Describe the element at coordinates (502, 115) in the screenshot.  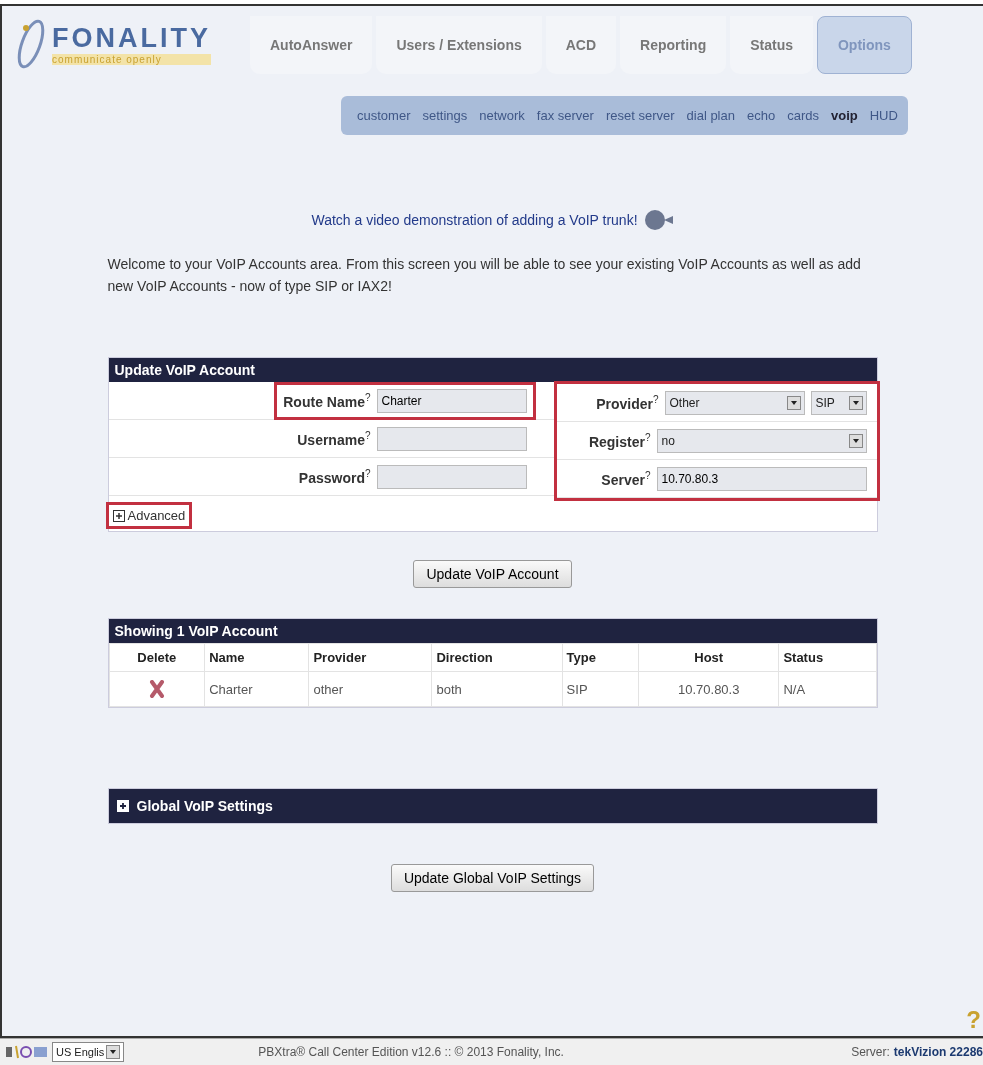
I see `subnav-link: network` at that location.